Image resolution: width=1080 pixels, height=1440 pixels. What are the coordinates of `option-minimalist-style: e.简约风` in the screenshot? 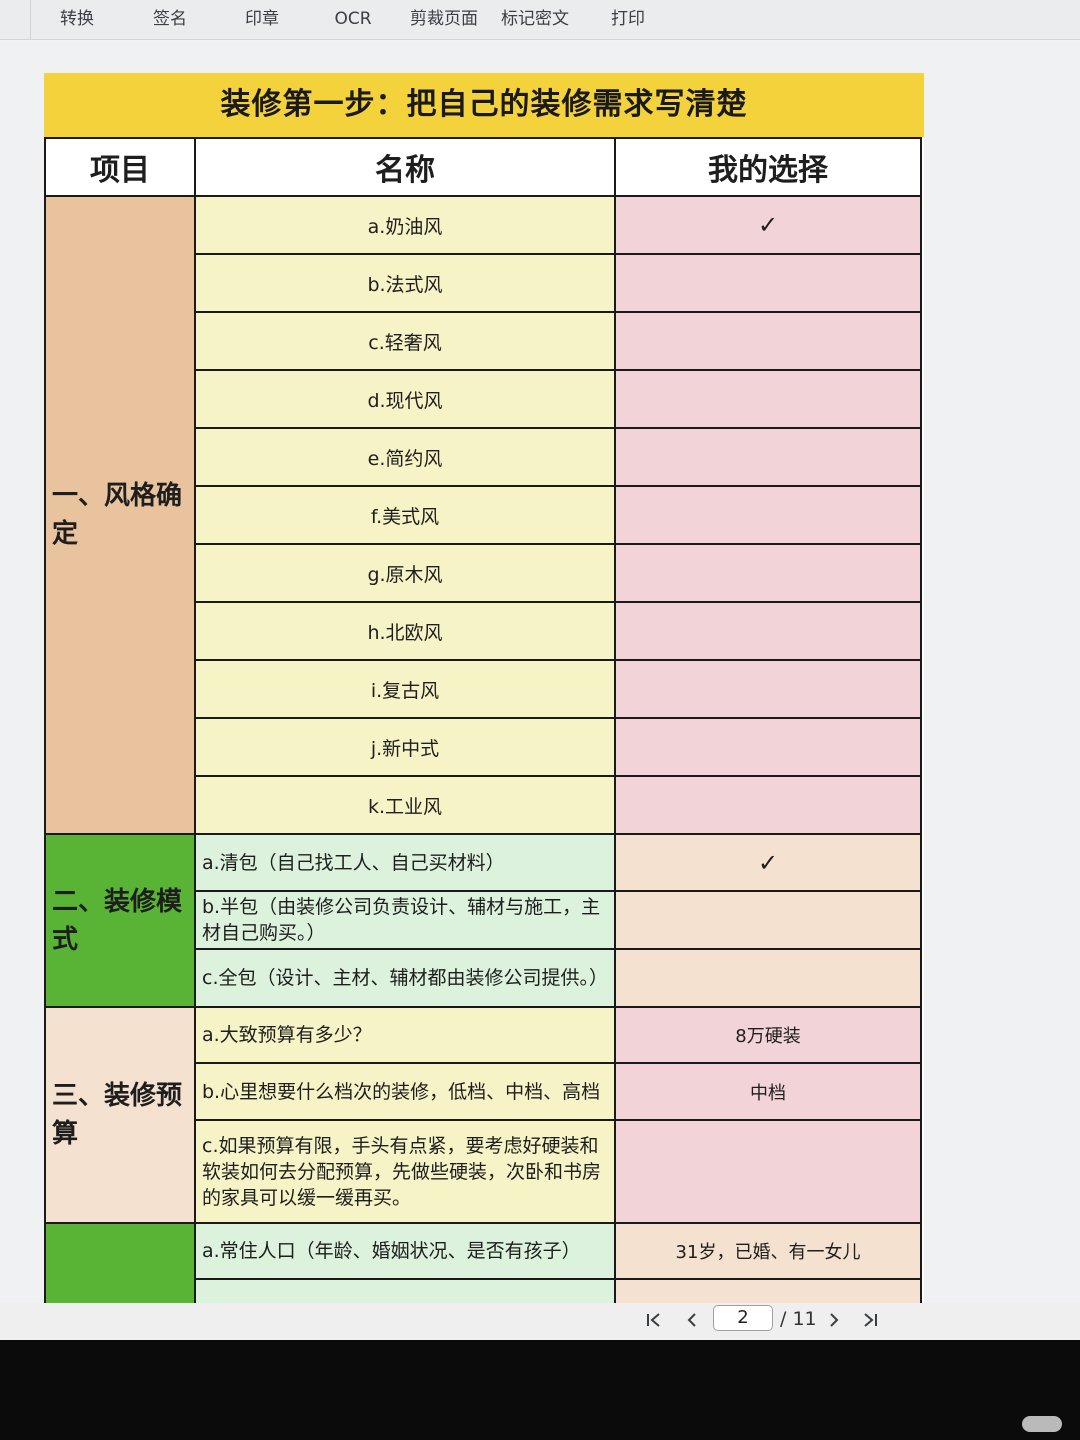 It's located at (405, 457).